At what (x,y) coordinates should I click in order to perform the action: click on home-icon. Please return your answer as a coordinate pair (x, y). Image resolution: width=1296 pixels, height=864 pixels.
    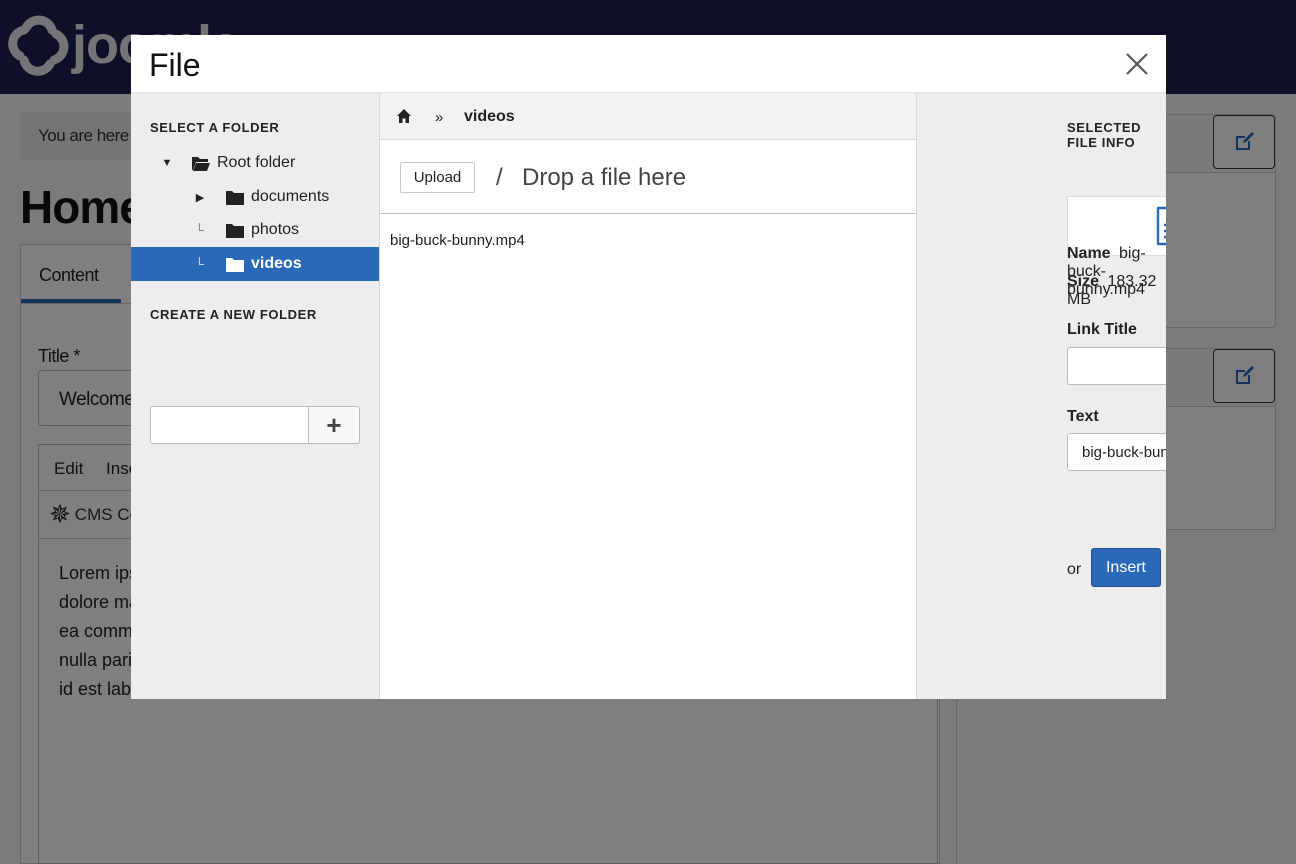
    Looking at the image, I should click on (404, 116).